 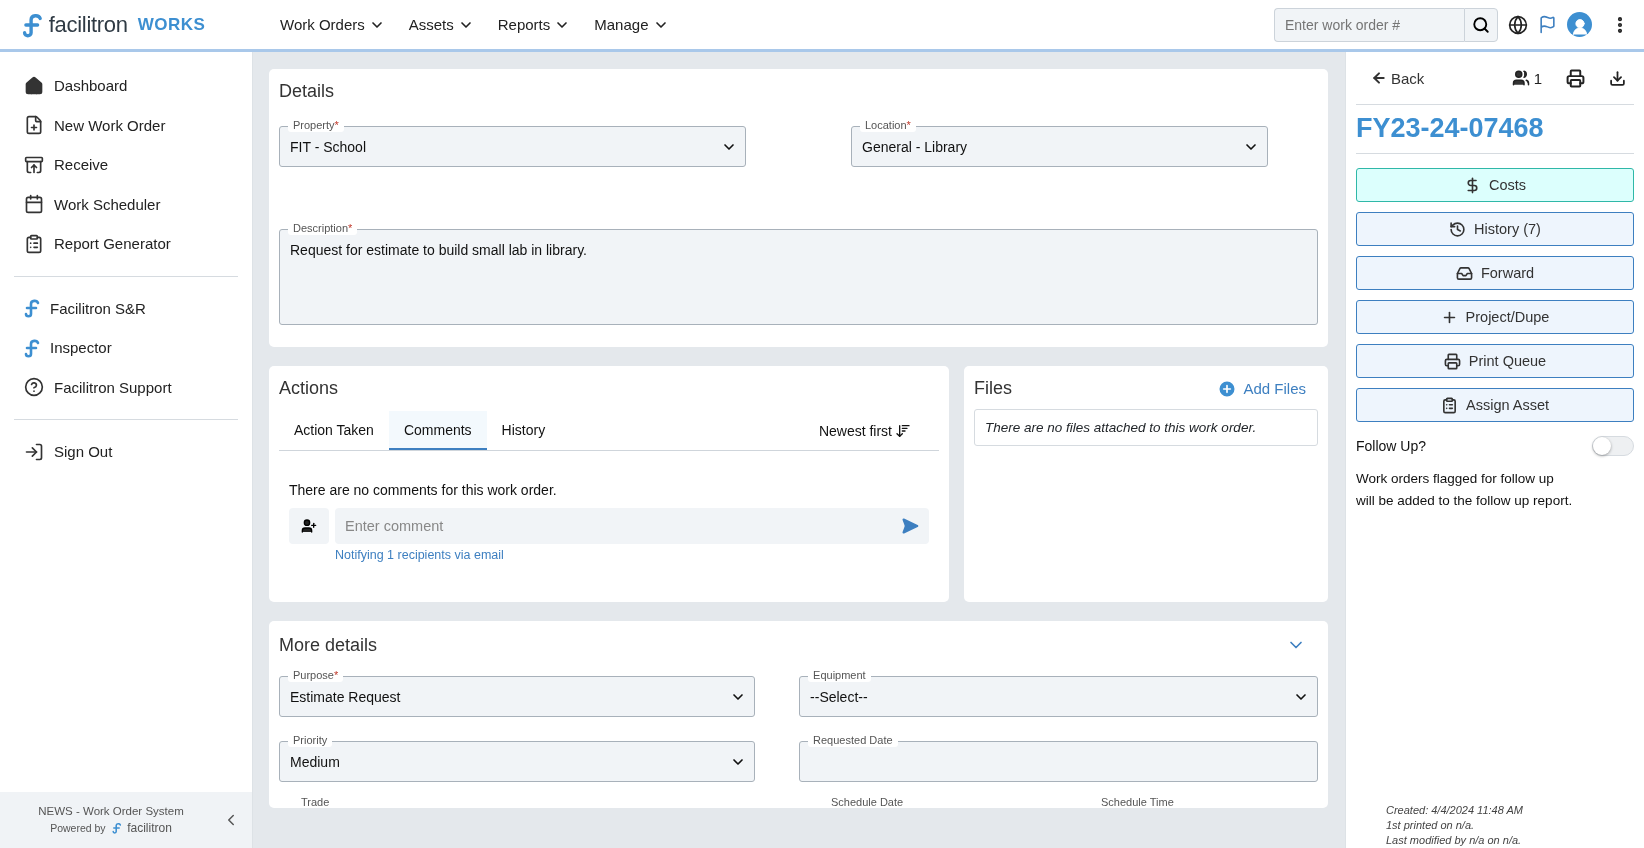 I want to click on field-label: Purpose*, so click(x=316, y=675).